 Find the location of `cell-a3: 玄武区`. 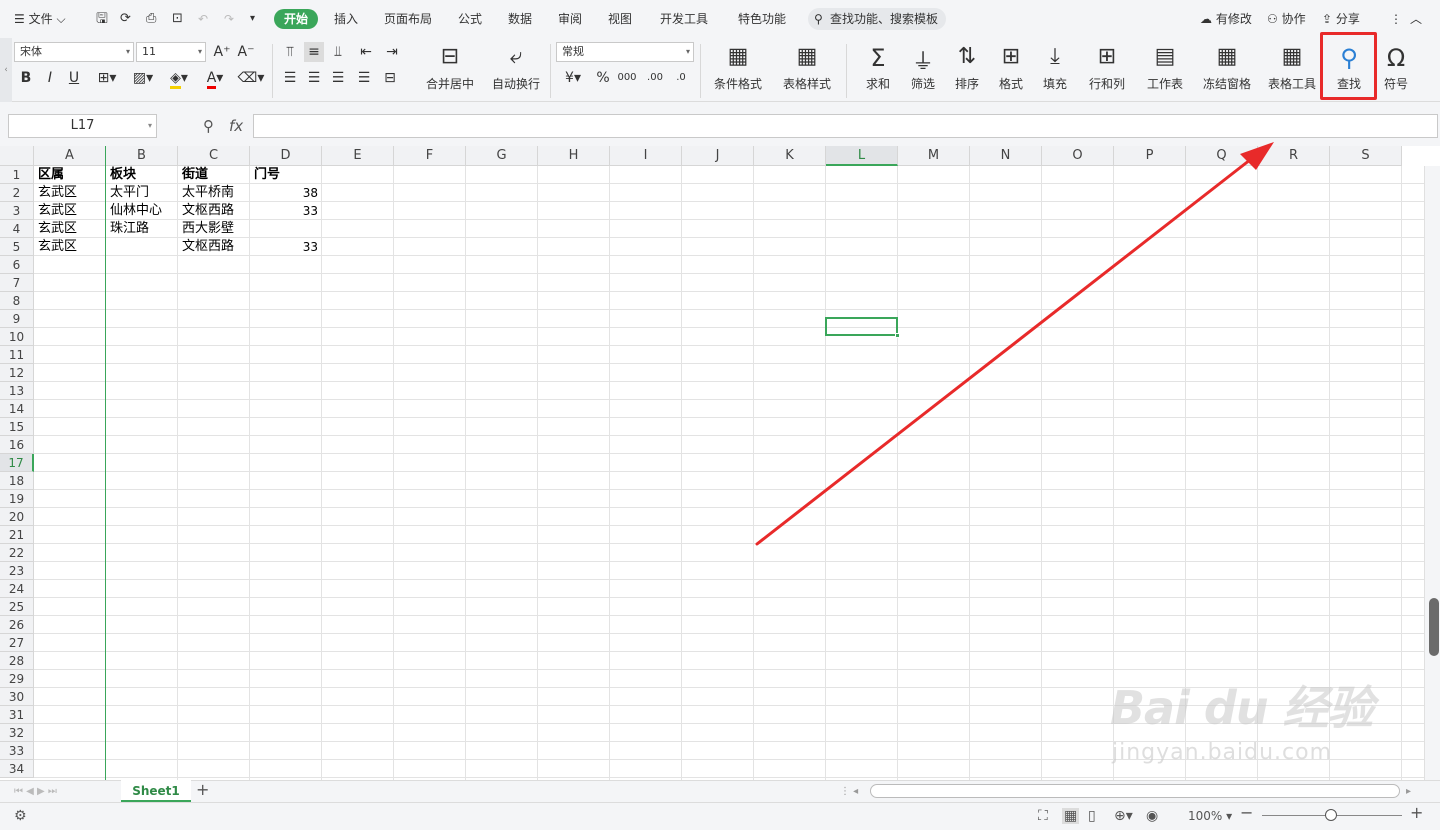

cell-a3: 玄武区 is located at coordinates (70, 211).